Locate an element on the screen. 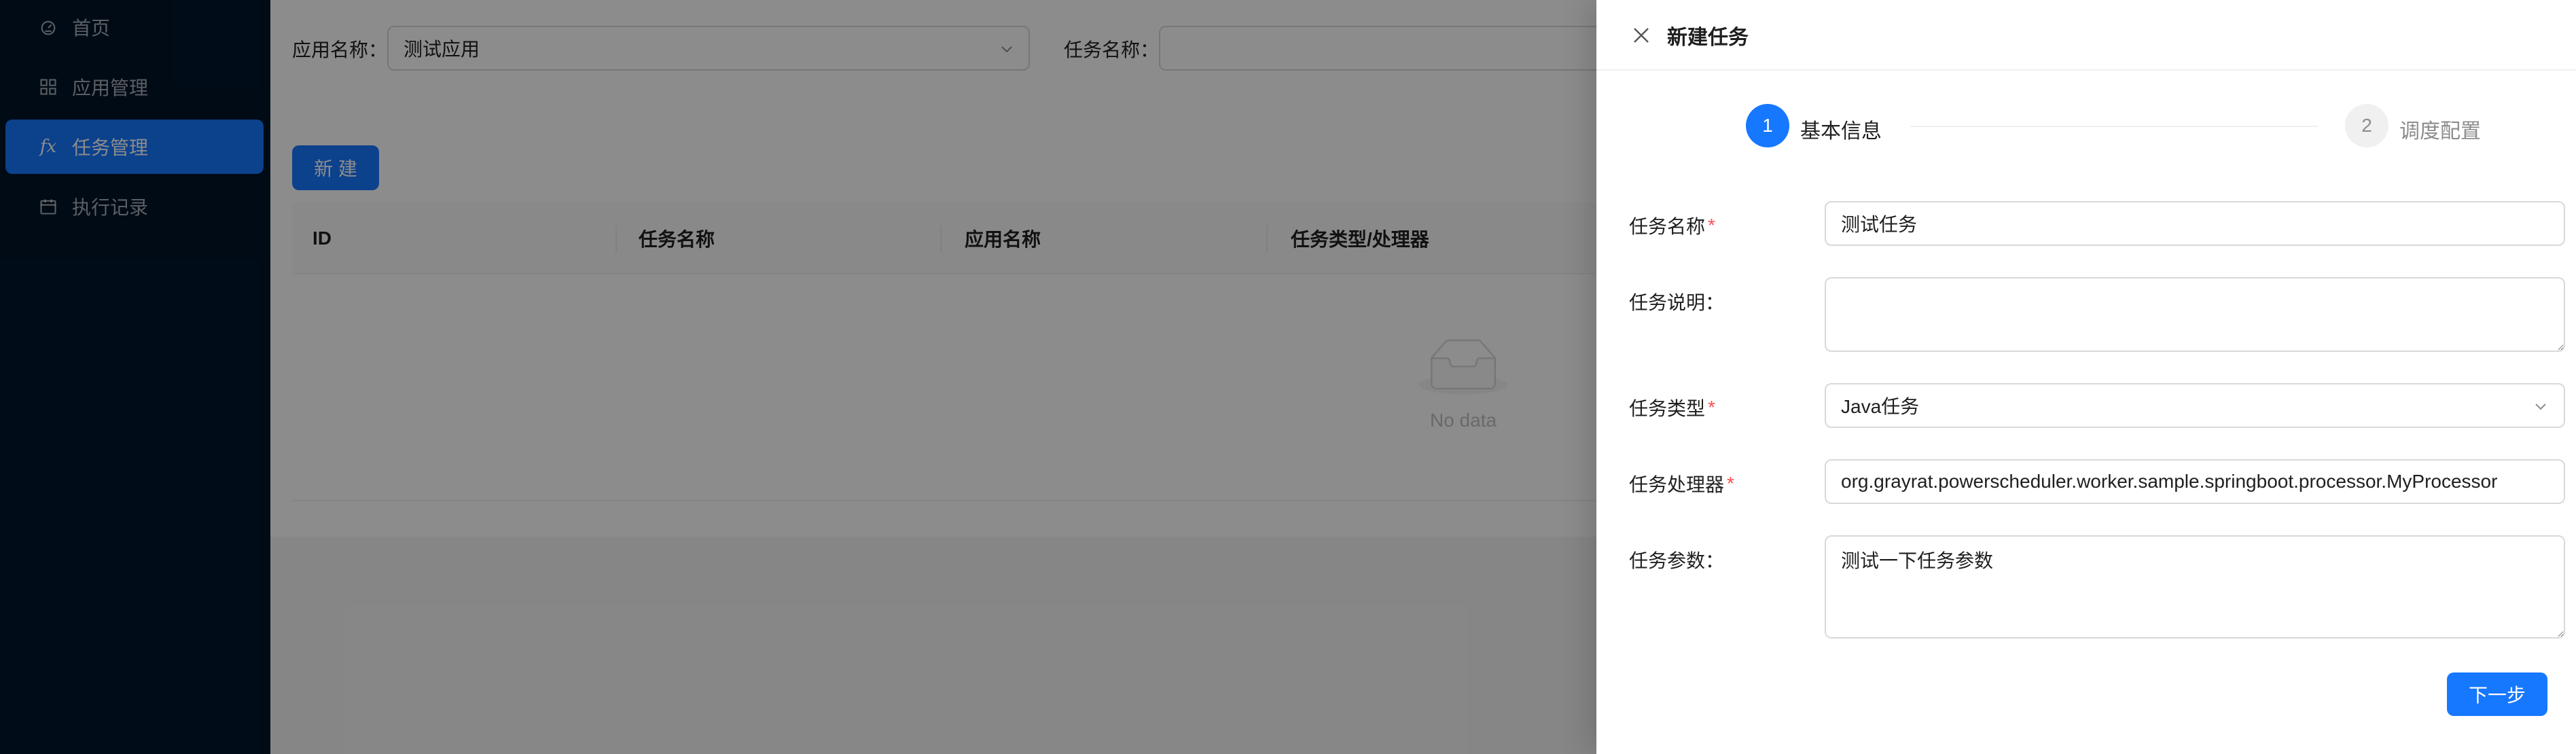 The height and width of the screenshot is (754, 2576). close-icon is located at coordinates (1642, 35).